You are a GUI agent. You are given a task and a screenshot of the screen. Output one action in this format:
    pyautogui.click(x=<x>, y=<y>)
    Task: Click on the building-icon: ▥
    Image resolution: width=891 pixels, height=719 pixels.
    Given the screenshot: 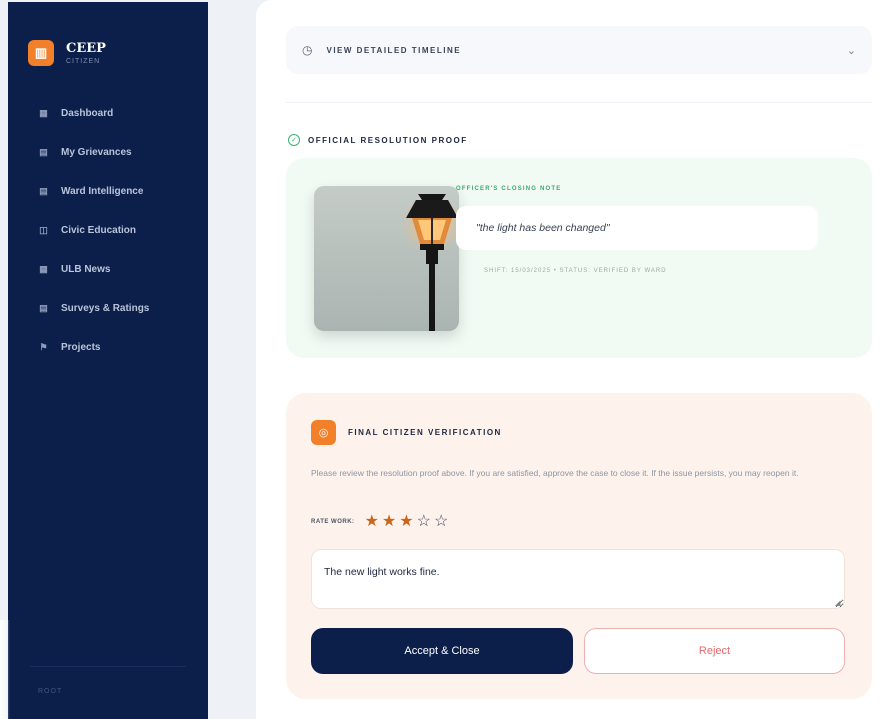 What is the action you would take?
    pyautogui.click(x=41, y=53)
    